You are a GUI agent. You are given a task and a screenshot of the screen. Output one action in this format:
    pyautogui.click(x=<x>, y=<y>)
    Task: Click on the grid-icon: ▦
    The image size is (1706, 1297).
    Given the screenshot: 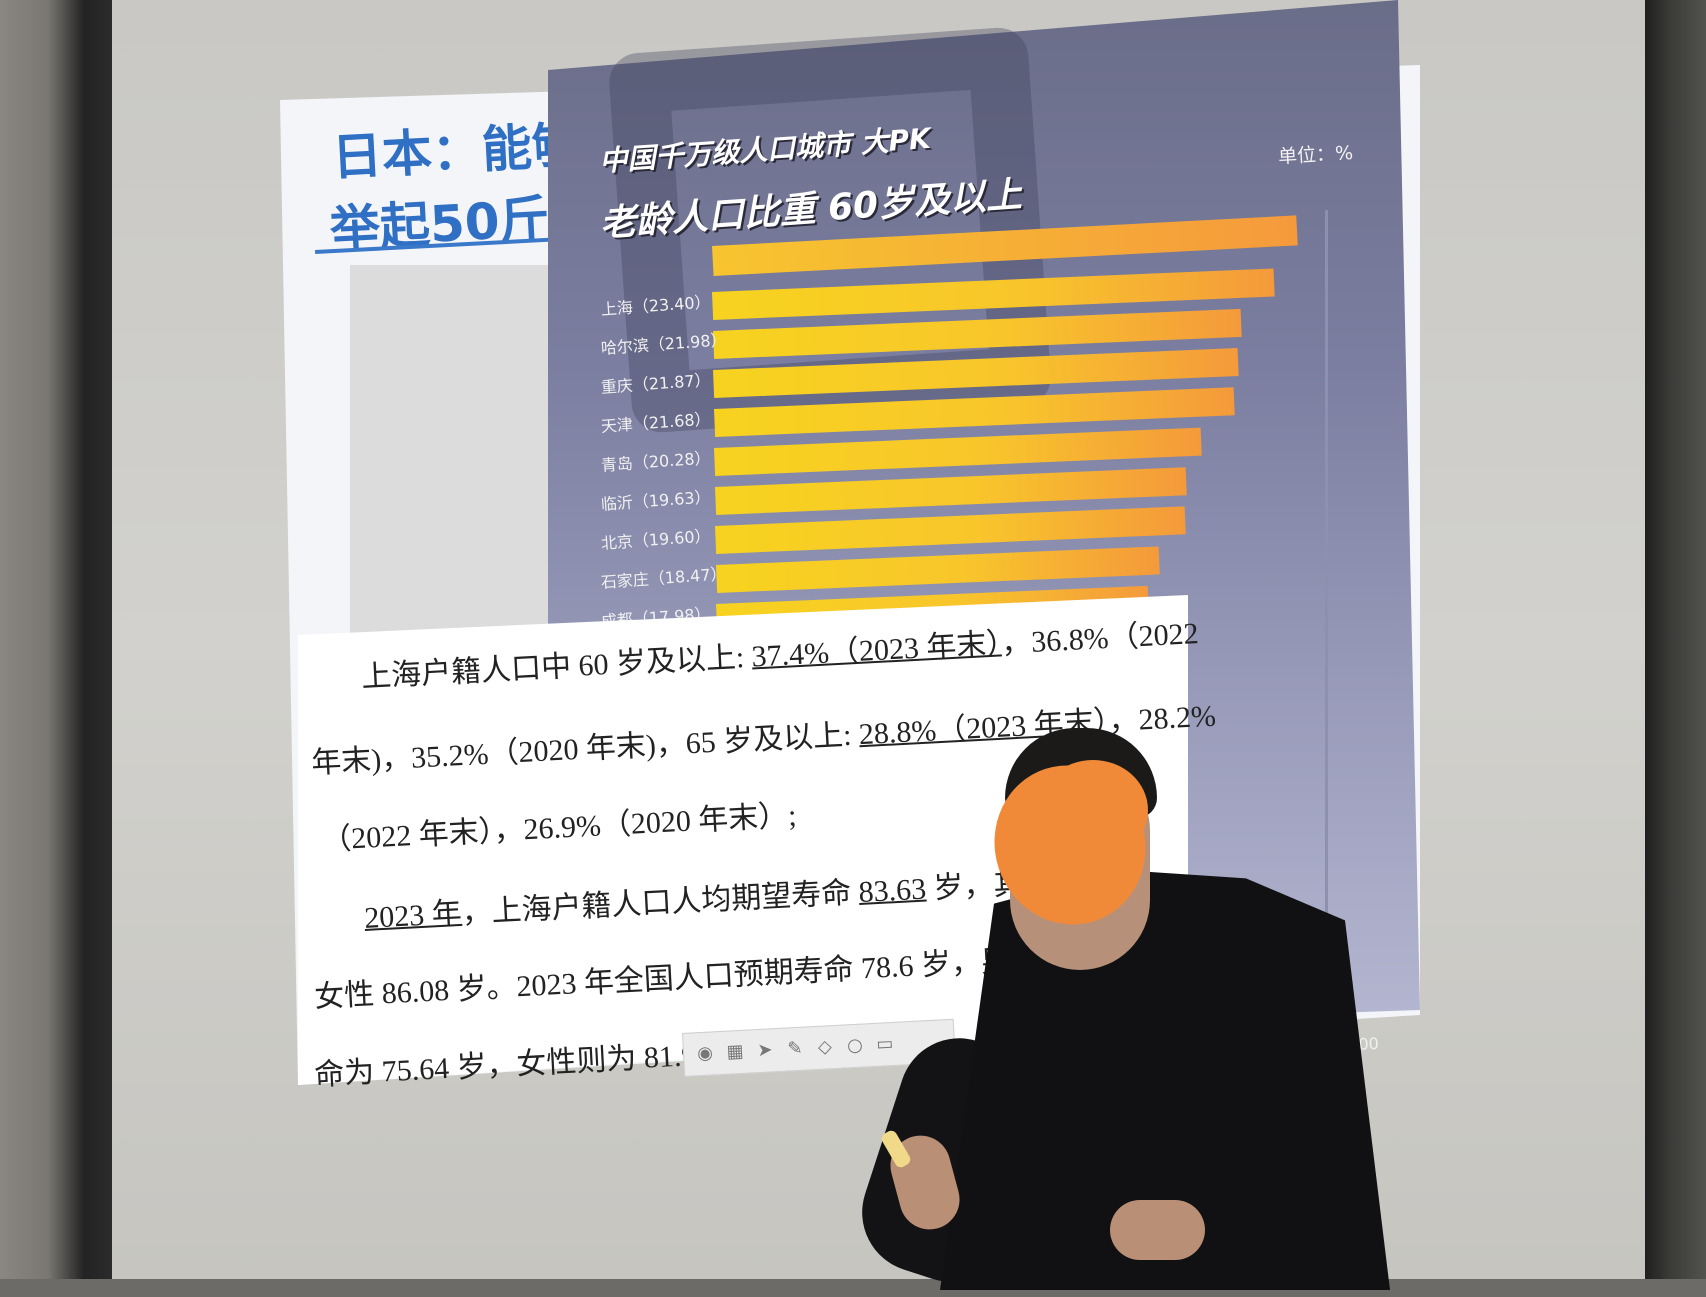 What is the action you would take?
    pyautogui.click(x=735, y=1052)
    